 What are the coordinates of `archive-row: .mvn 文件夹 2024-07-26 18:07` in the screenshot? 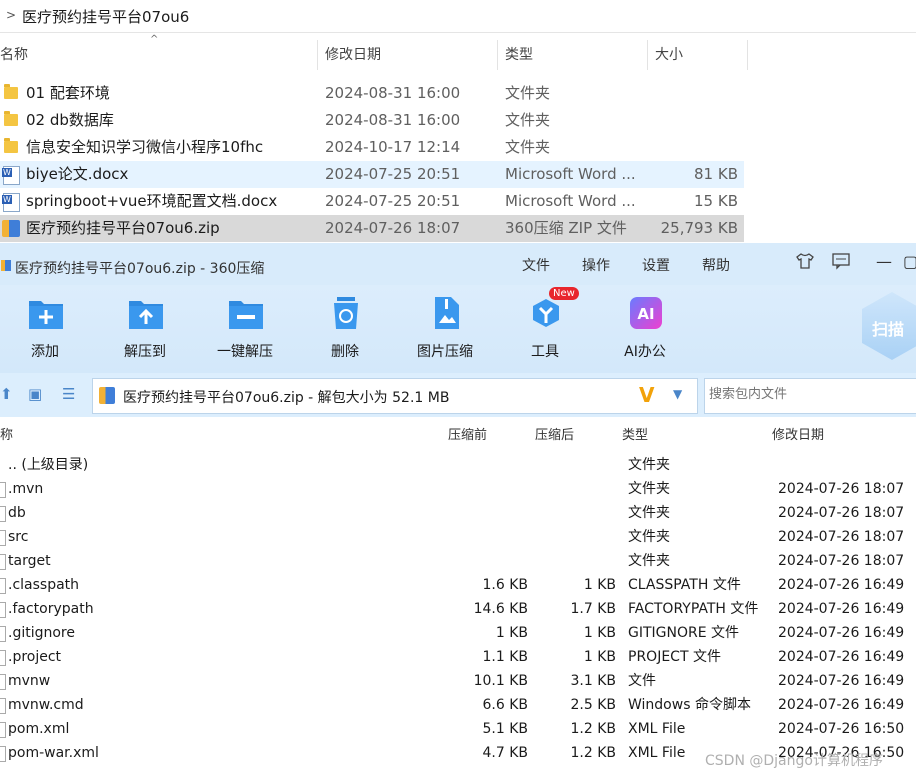 It's located at (458, 489).